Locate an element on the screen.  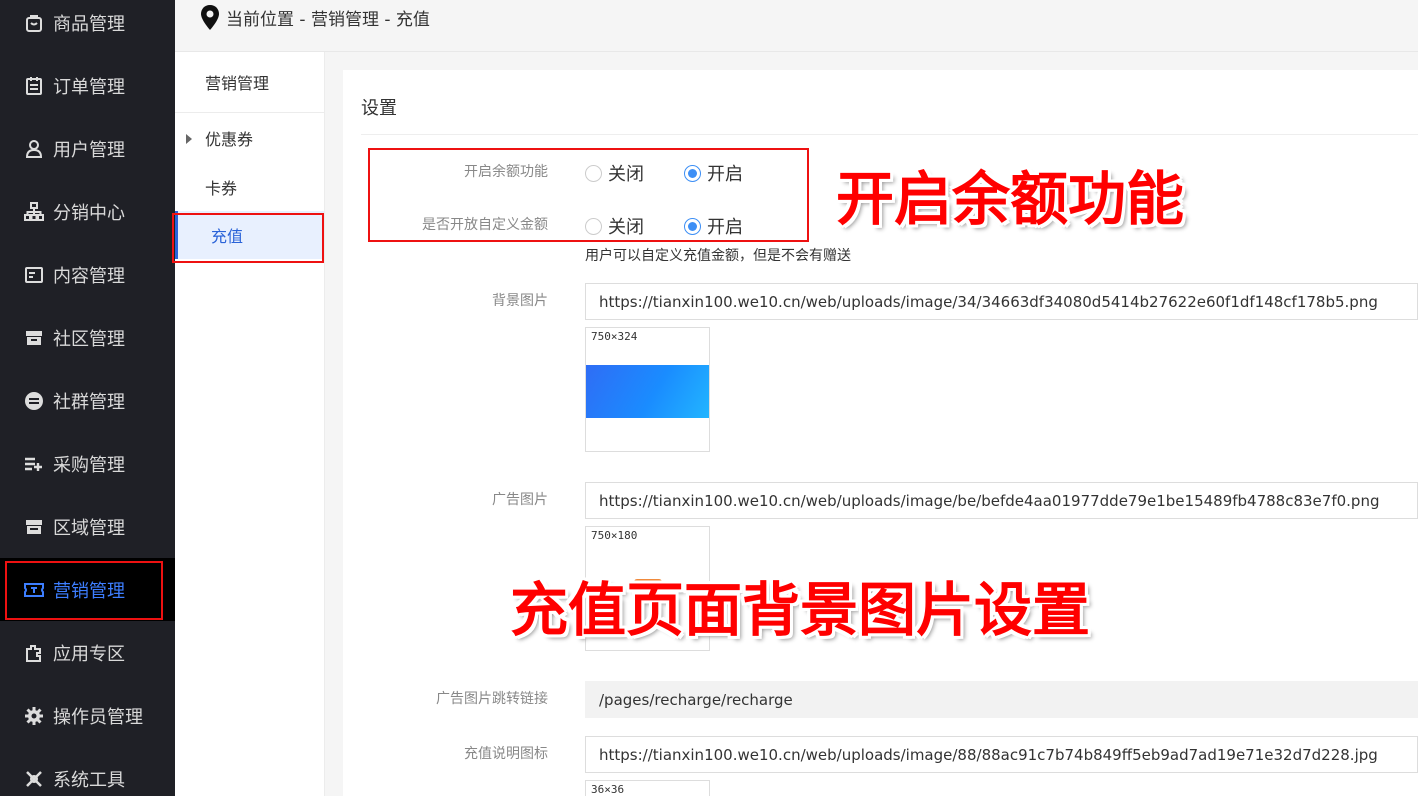
user-icon is located at coordinates (34, 149).